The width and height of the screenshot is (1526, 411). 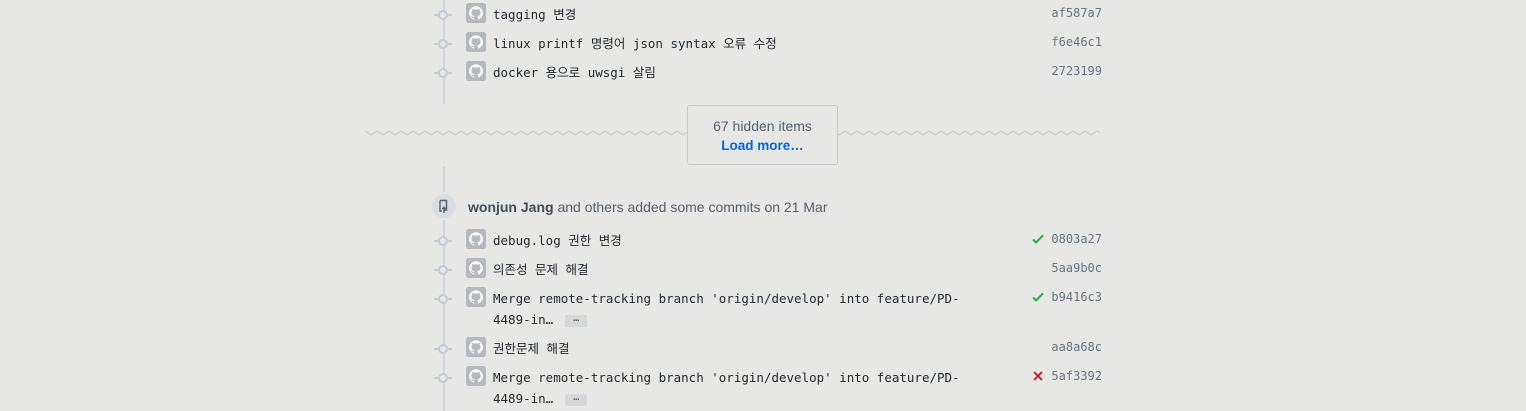 I want to click on commit-row: debug.log 권한 변경 0803a27, so click(x=766, y=242).